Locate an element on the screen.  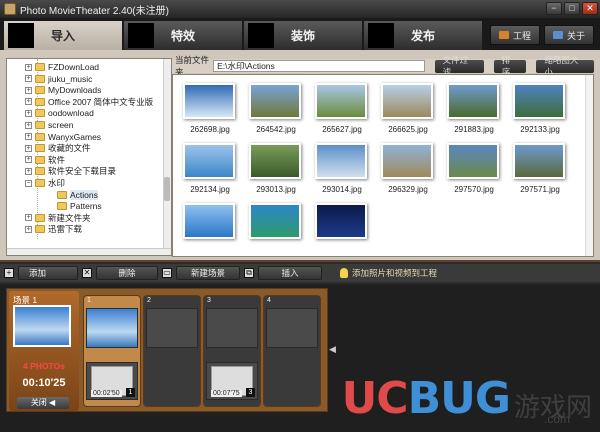
tree-item: + Office 2007 简体中文专业版 is located at coordinates (89, 102).